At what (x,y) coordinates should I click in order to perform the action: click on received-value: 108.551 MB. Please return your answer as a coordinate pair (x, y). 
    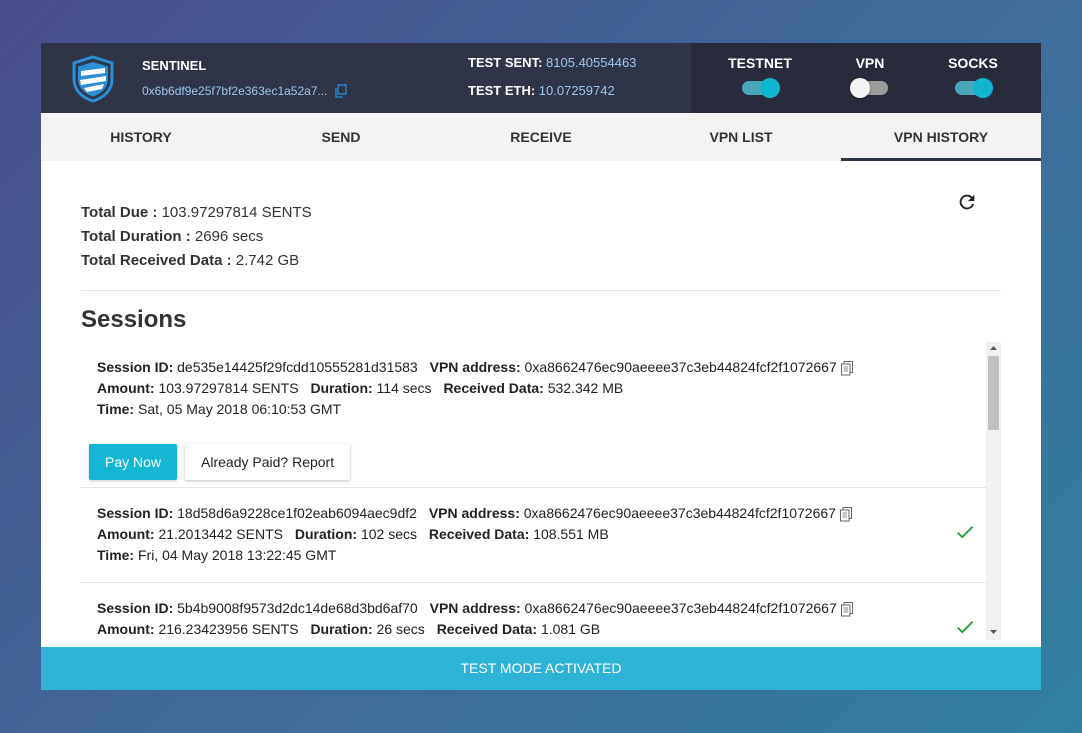
    Looking at the image, I should click on (571, 534).